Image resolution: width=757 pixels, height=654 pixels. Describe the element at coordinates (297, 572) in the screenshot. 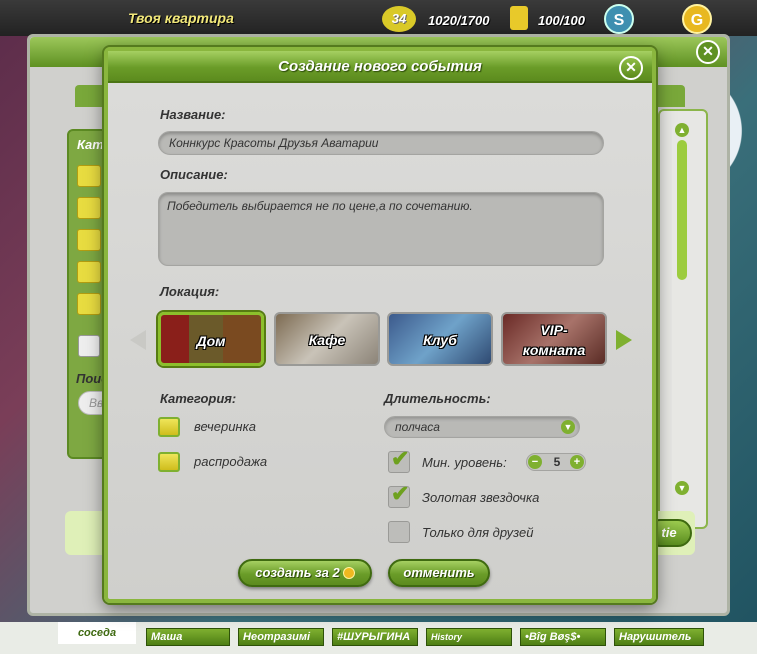

I see `create-button-label: создать за 2` at that location.